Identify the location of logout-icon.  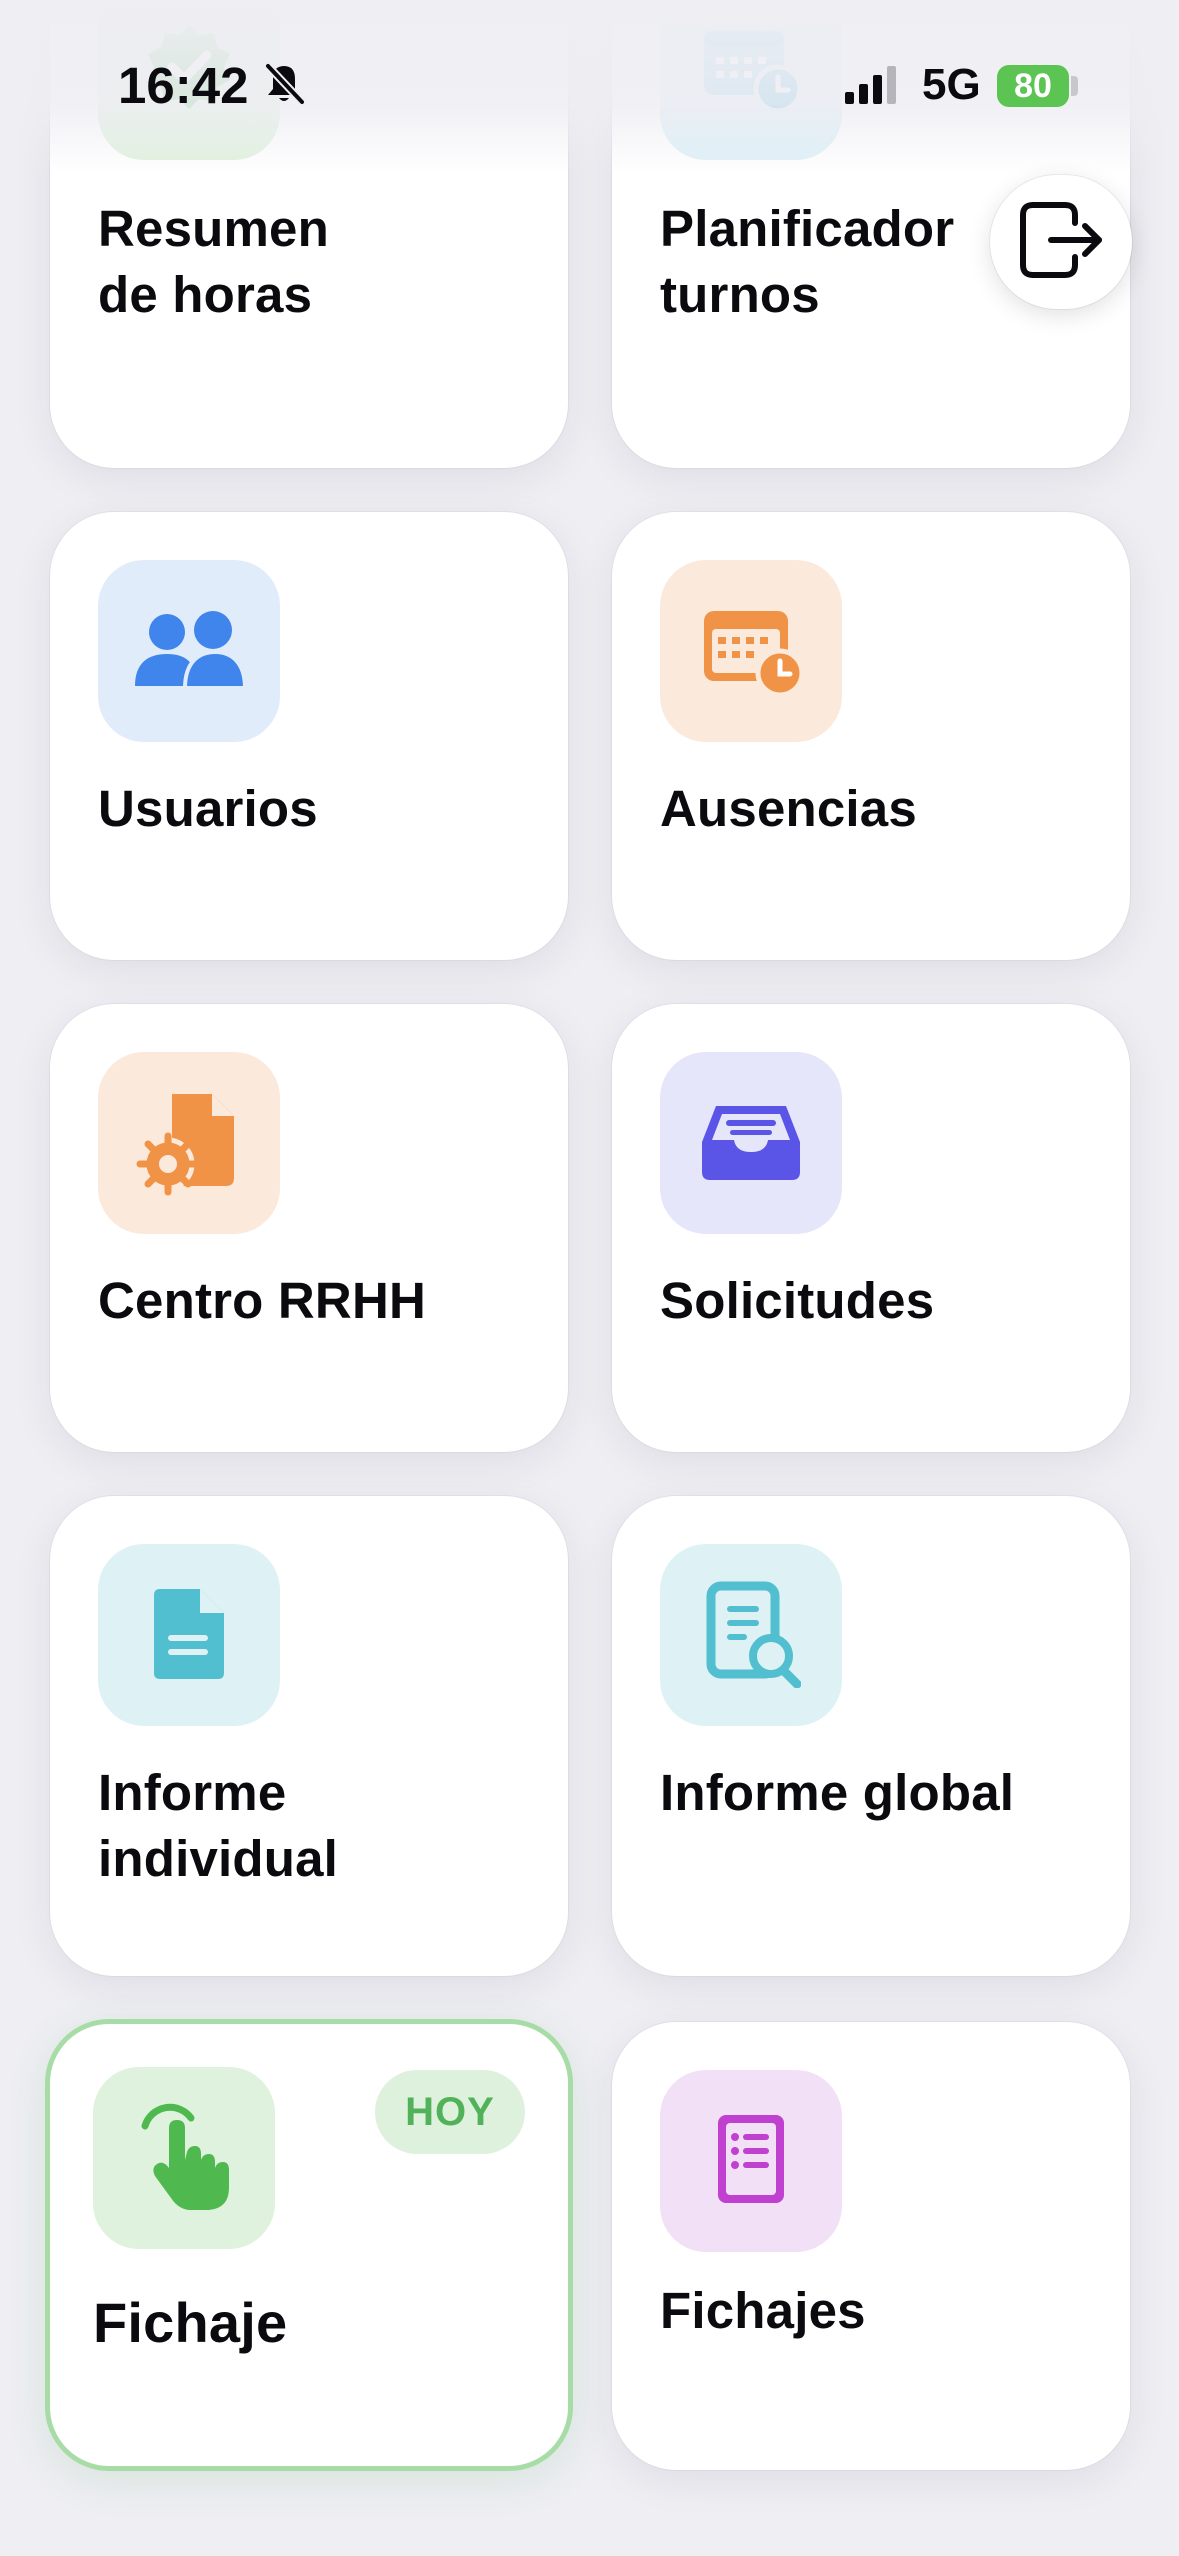
(1061, 242).